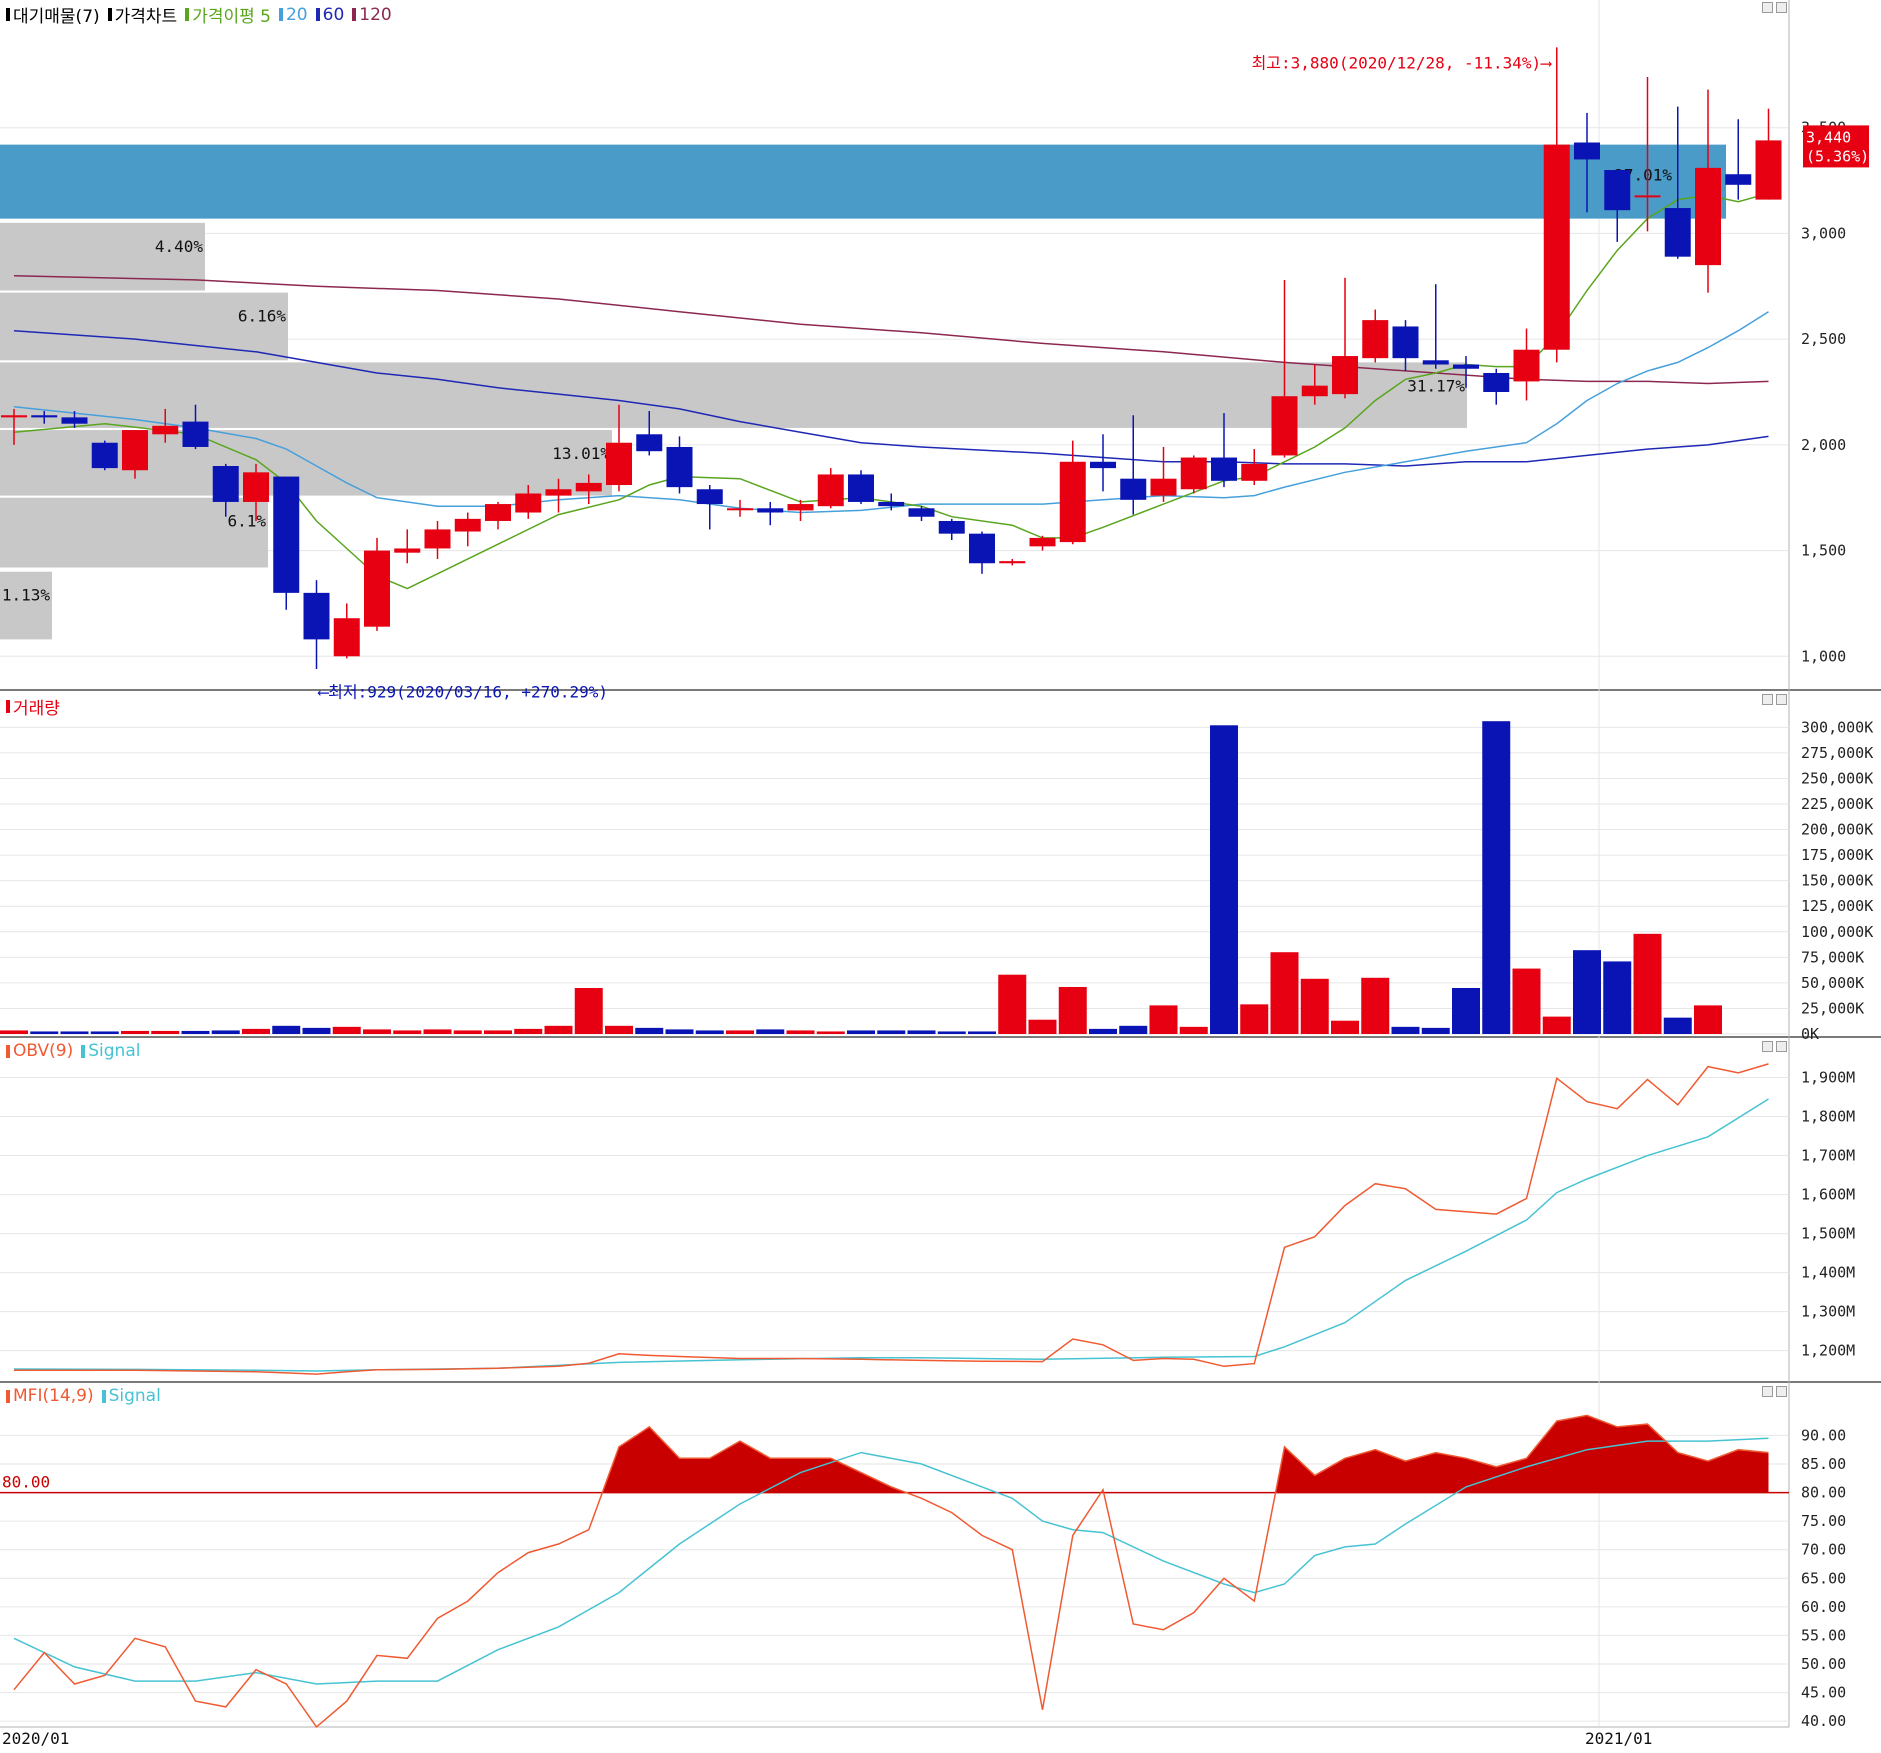  What do you see at coordinates (50, 1396) in the screenshot?
I see `legend-item: MFI(14,9)` at bounding box center [50, 1396].